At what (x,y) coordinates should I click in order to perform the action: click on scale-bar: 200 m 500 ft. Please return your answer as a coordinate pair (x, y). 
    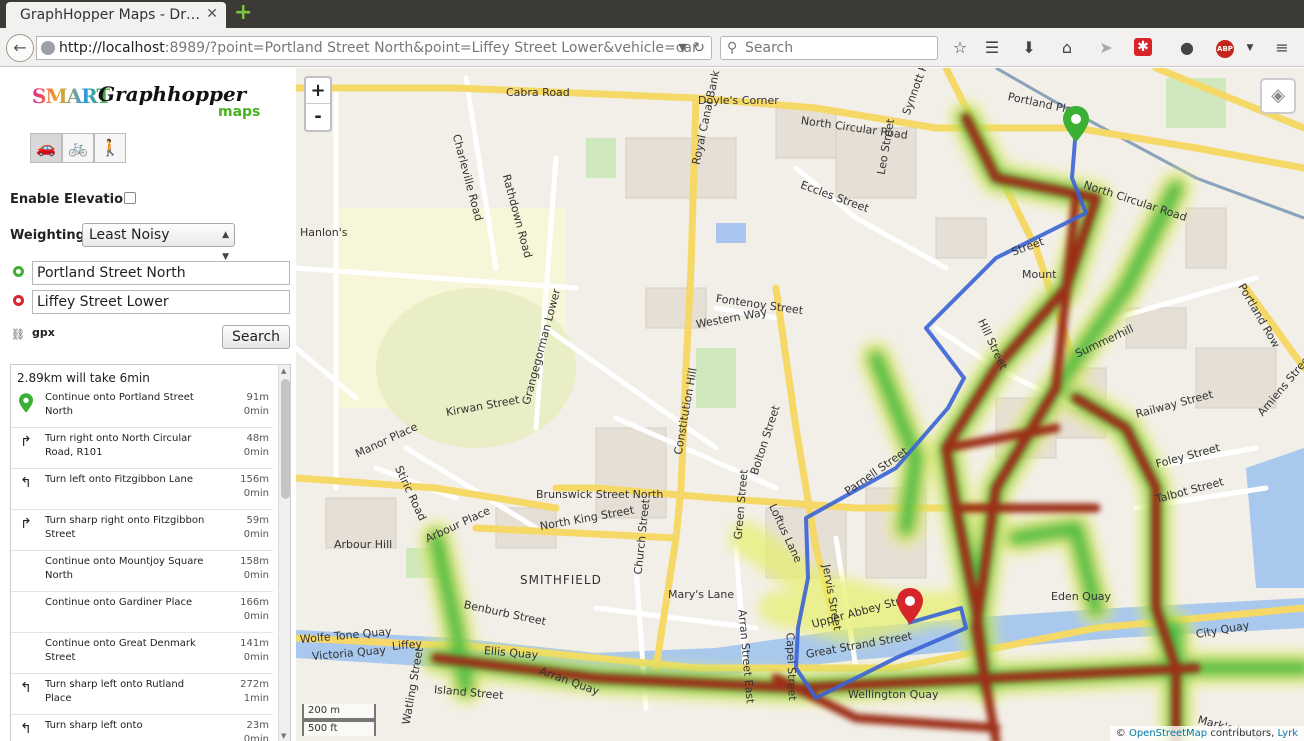
    Looking at the image, I should click on (339, 720).